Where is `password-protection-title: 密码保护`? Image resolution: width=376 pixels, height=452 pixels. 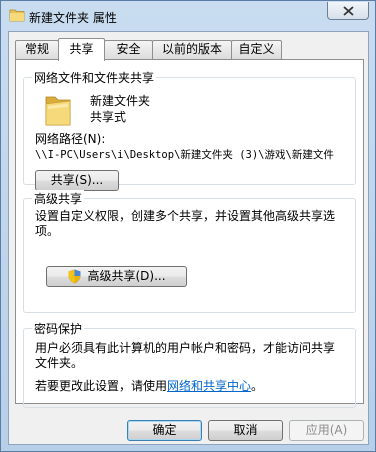 password-protection-title: 密码保护 is located at coordinates (58, 328).